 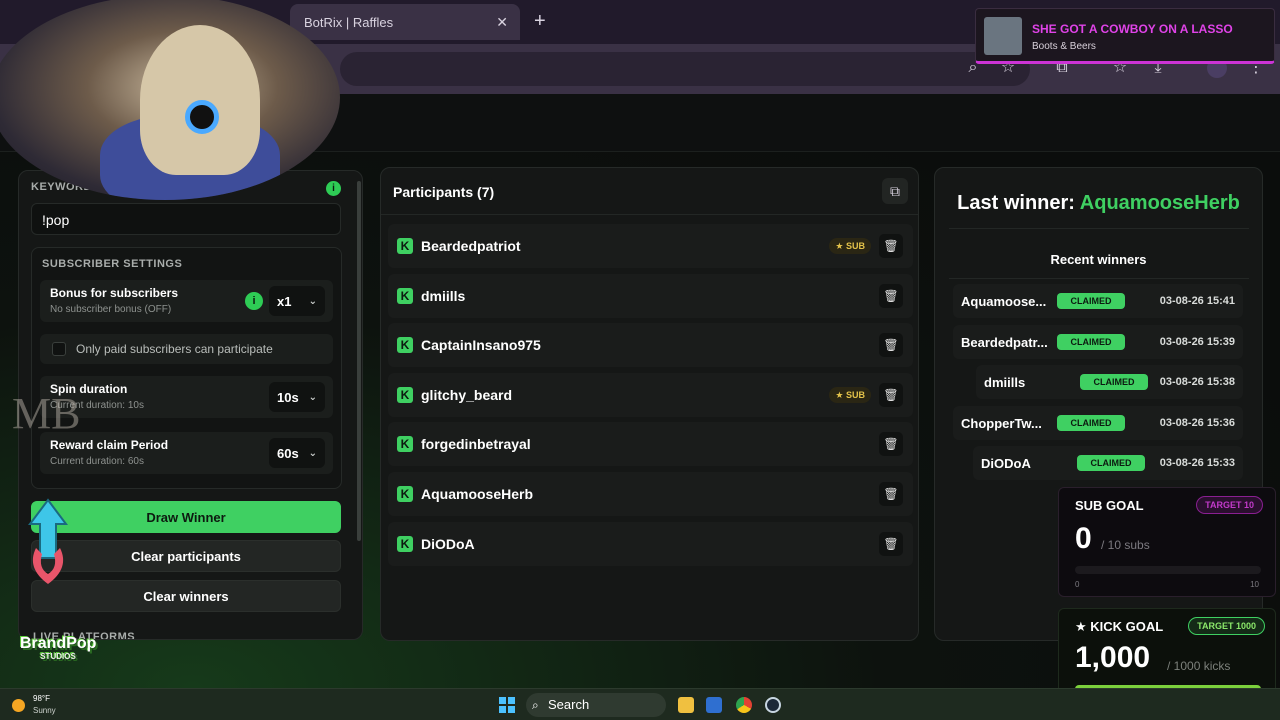 What do you see at coordinates (1167, 542) in the screenshot?
I see `sub-goal-widget: SUB GOAL TARGET 10 0 / 10 subs 0 10` at bounding box center [1167, 542].